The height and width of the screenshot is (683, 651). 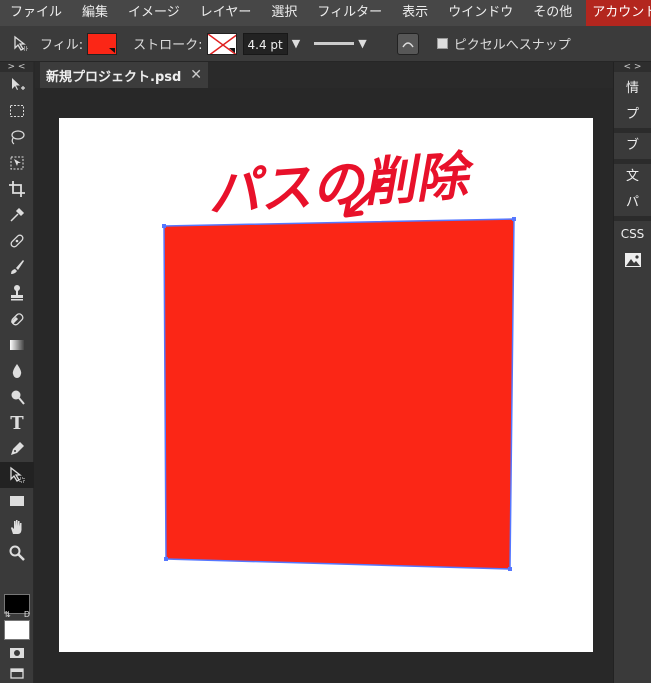 What do you see at coordinates (480, 13) in the screenshot?
I see `menu-window: ウインドウ` at bounding box center [480, 13].